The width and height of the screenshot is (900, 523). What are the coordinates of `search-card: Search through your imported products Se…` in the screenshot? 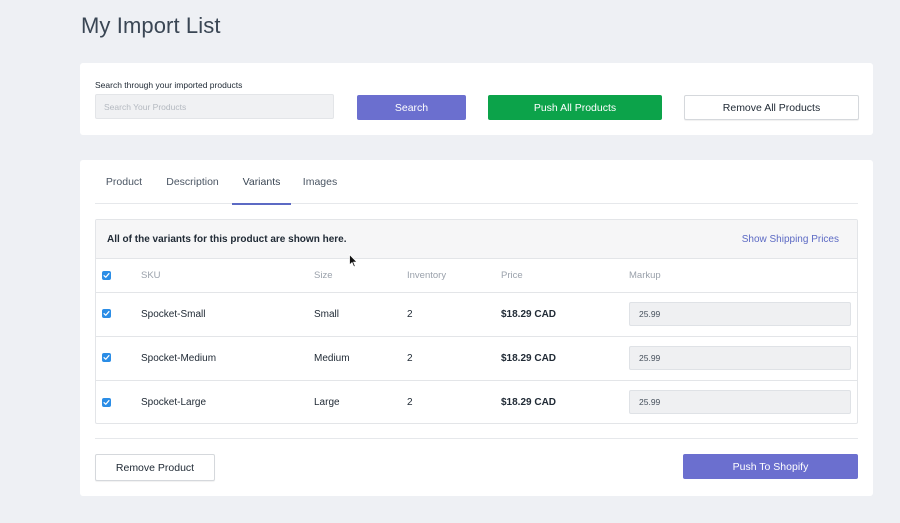 It's located at (476, 99).